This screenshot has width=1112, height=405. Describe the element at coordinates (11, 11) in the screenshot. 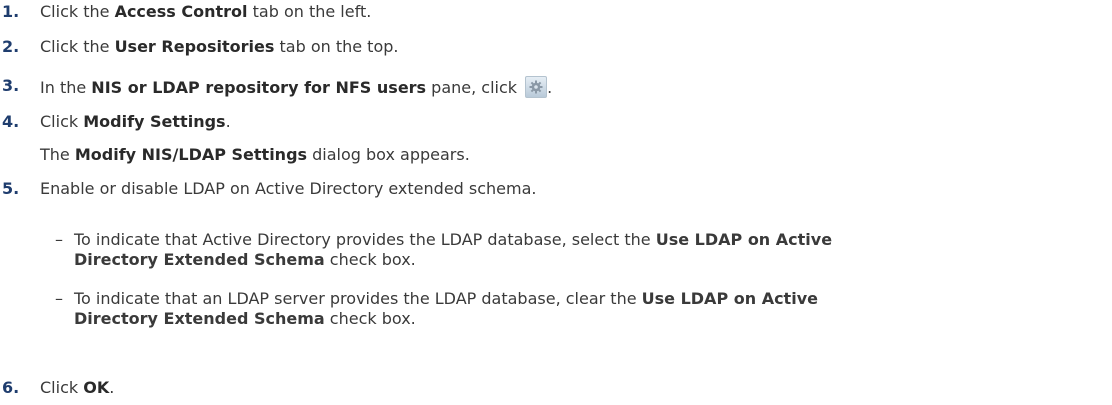

I see `step-number: 1.` at that location.